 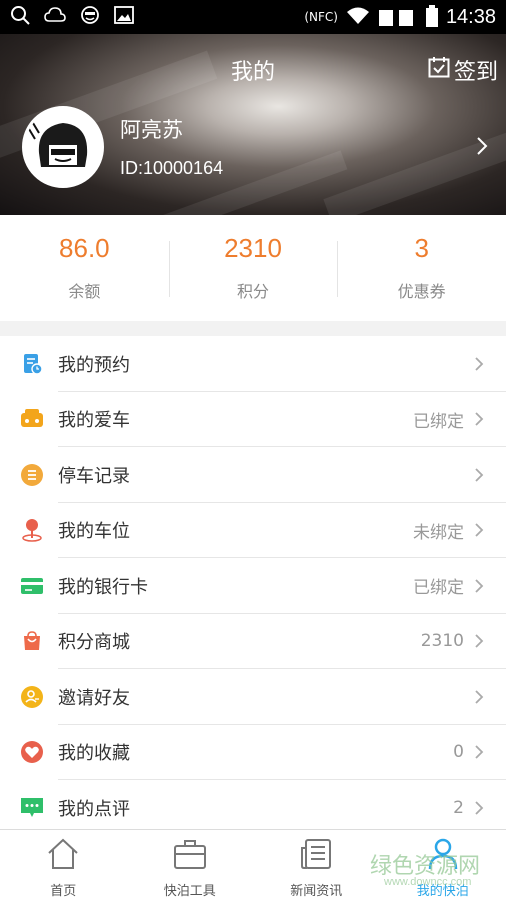 I want to click on tab-tools: 快泊工具, so click(x=190, y=865).